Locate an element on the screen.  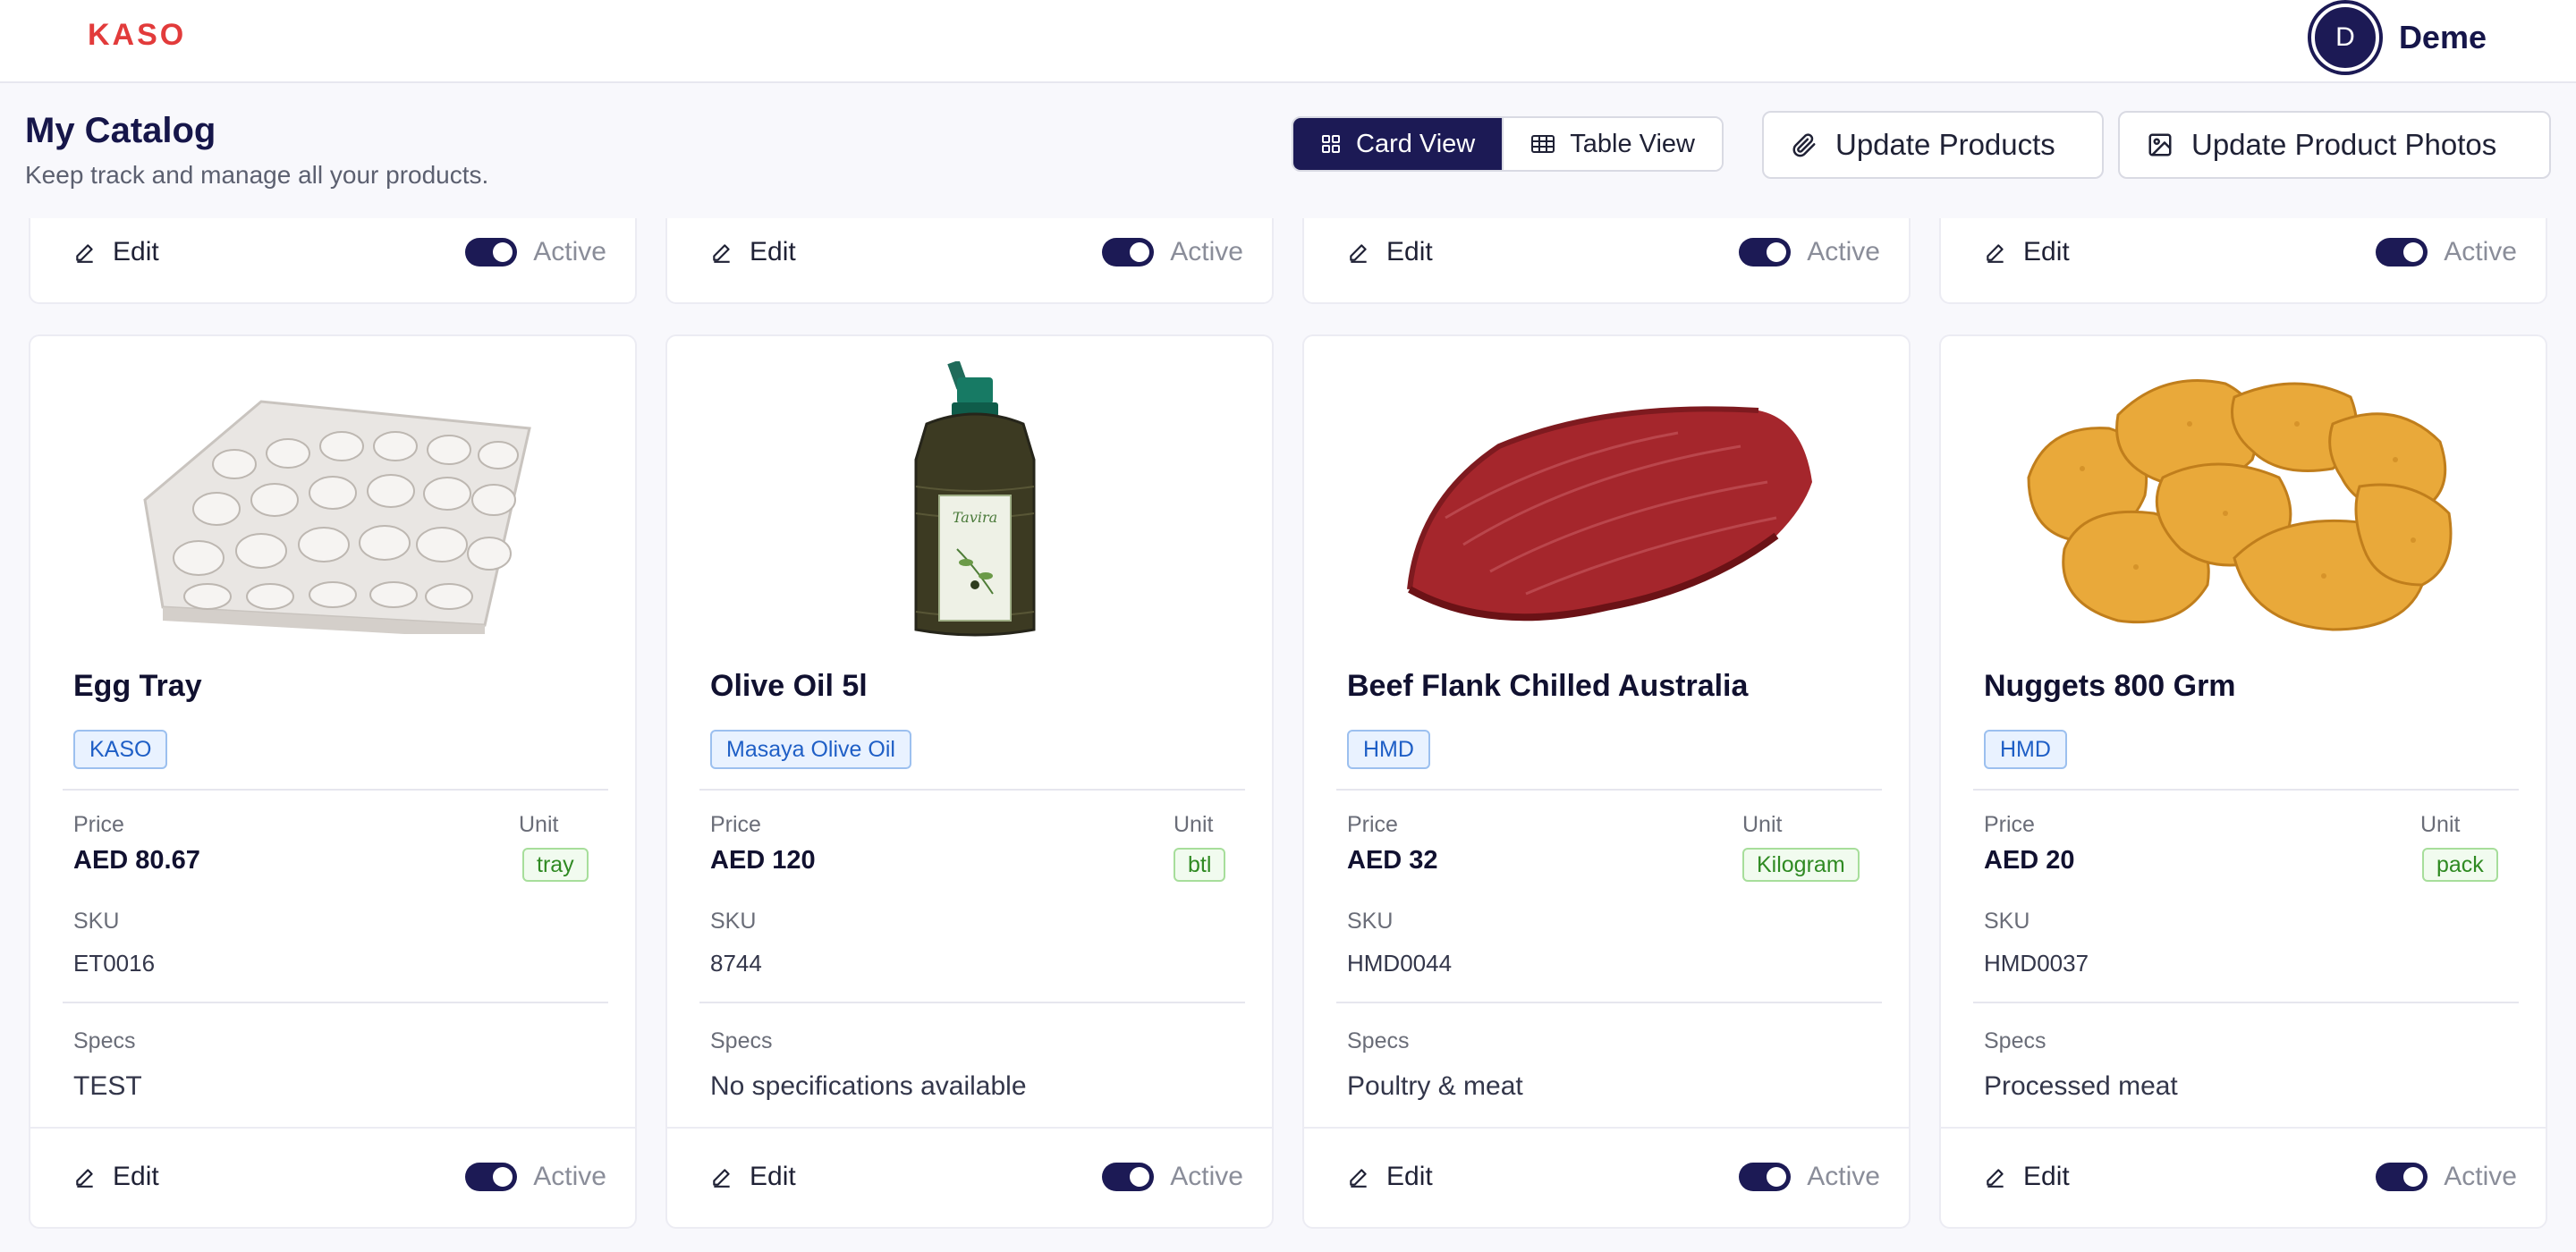
product-name: Beef Flank Chilled Australia is located at coordinates (1548, 686).